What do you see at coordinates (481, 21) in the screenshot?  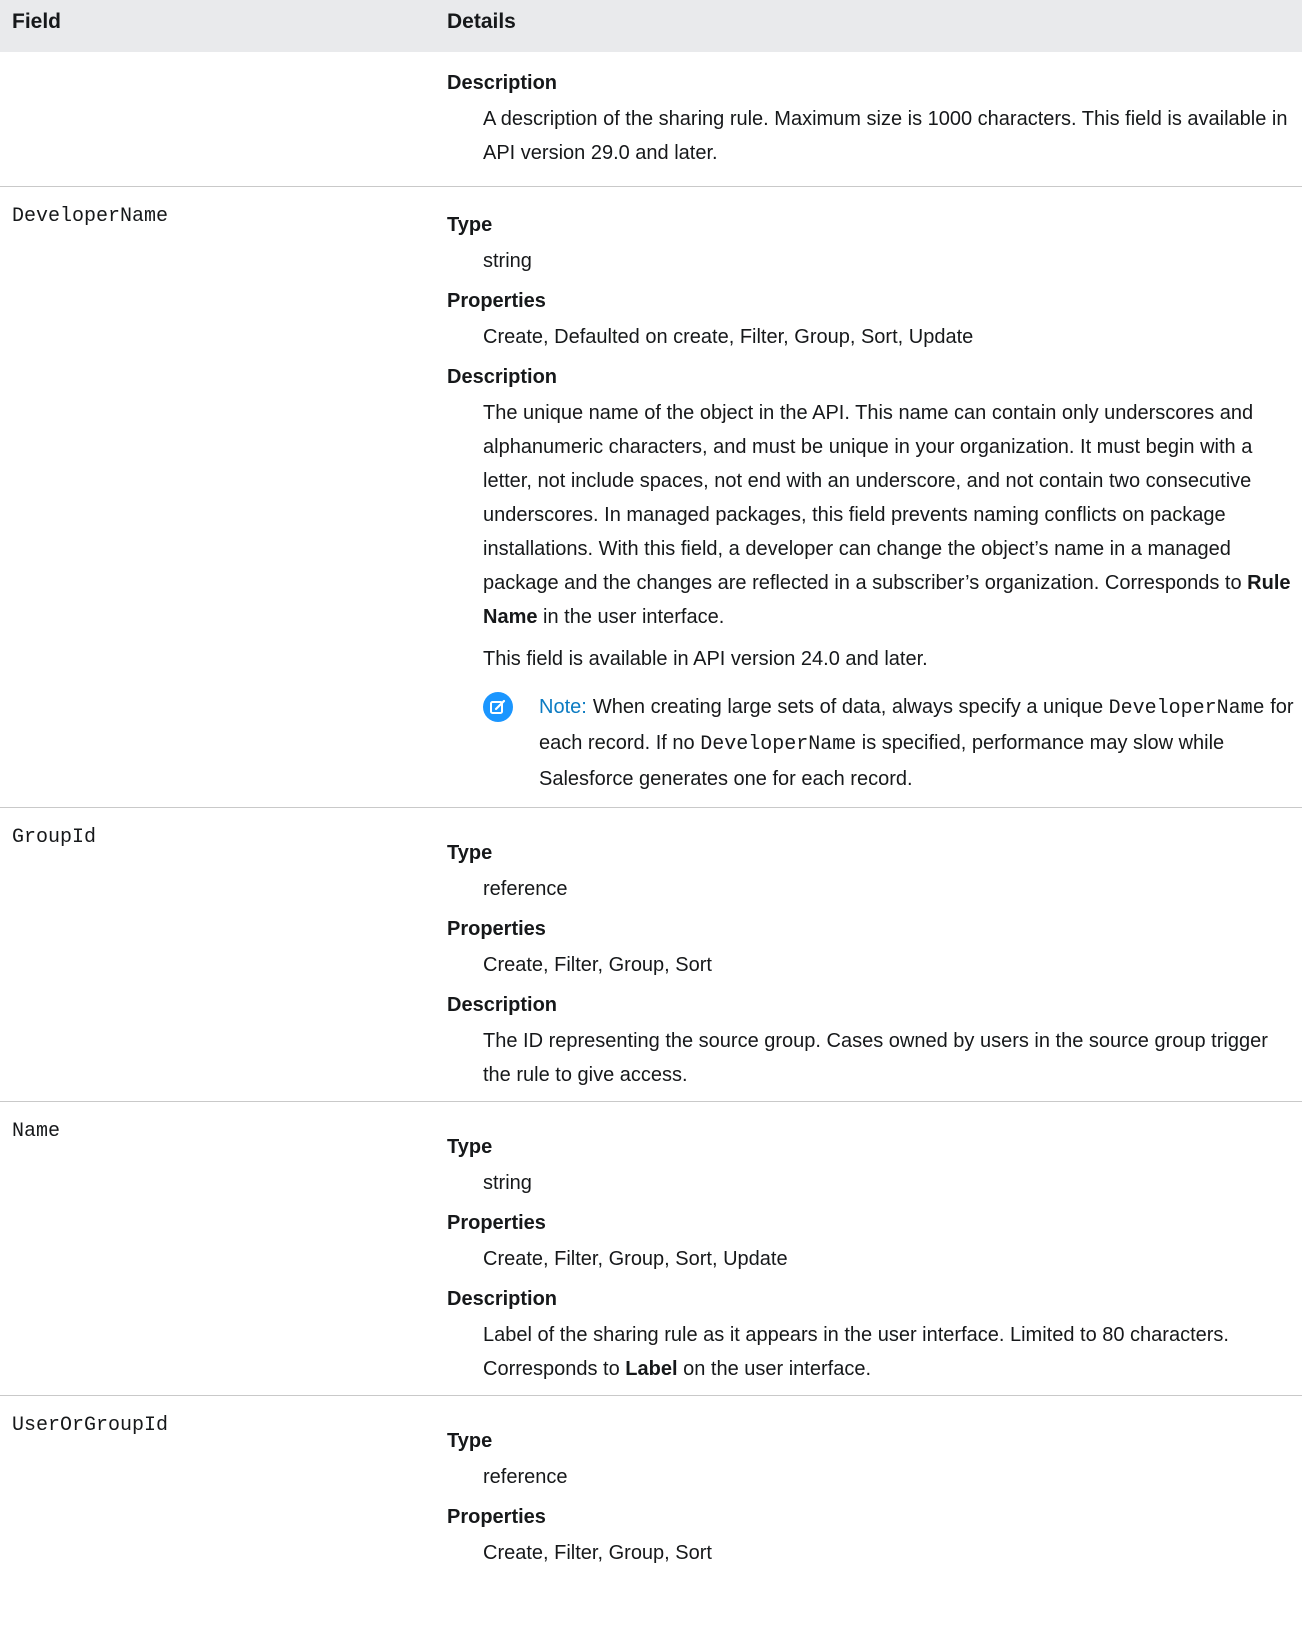 I see `column-header-details: Details` at bounding box center [481, 21].